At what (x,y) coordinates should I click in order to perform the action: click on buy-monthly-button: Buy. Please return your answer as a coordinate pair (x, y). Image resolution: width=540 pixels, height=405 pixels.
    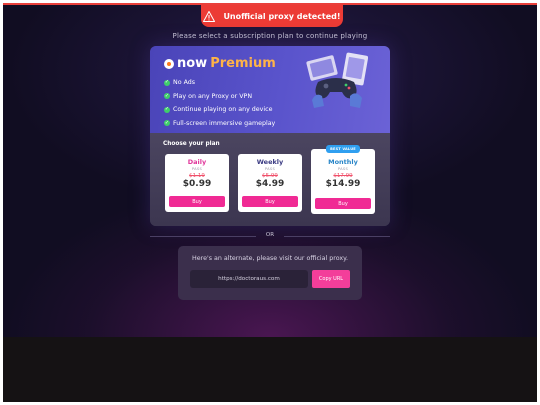
    Looking at the image, I should click on (343, 203).